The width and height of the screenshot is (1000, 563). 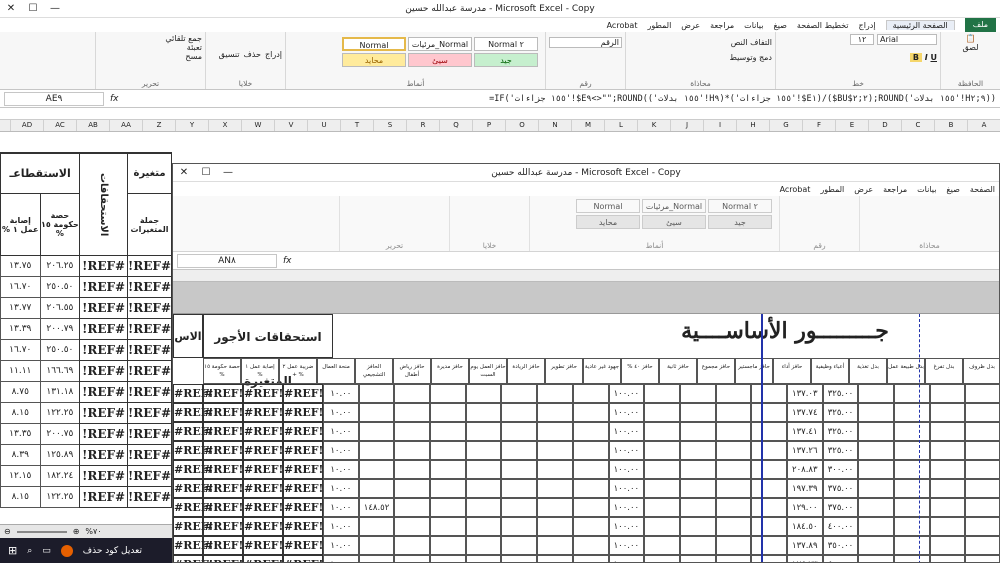 I want to click on paste-button: 📋 لصق, so click(x=970, y=43).